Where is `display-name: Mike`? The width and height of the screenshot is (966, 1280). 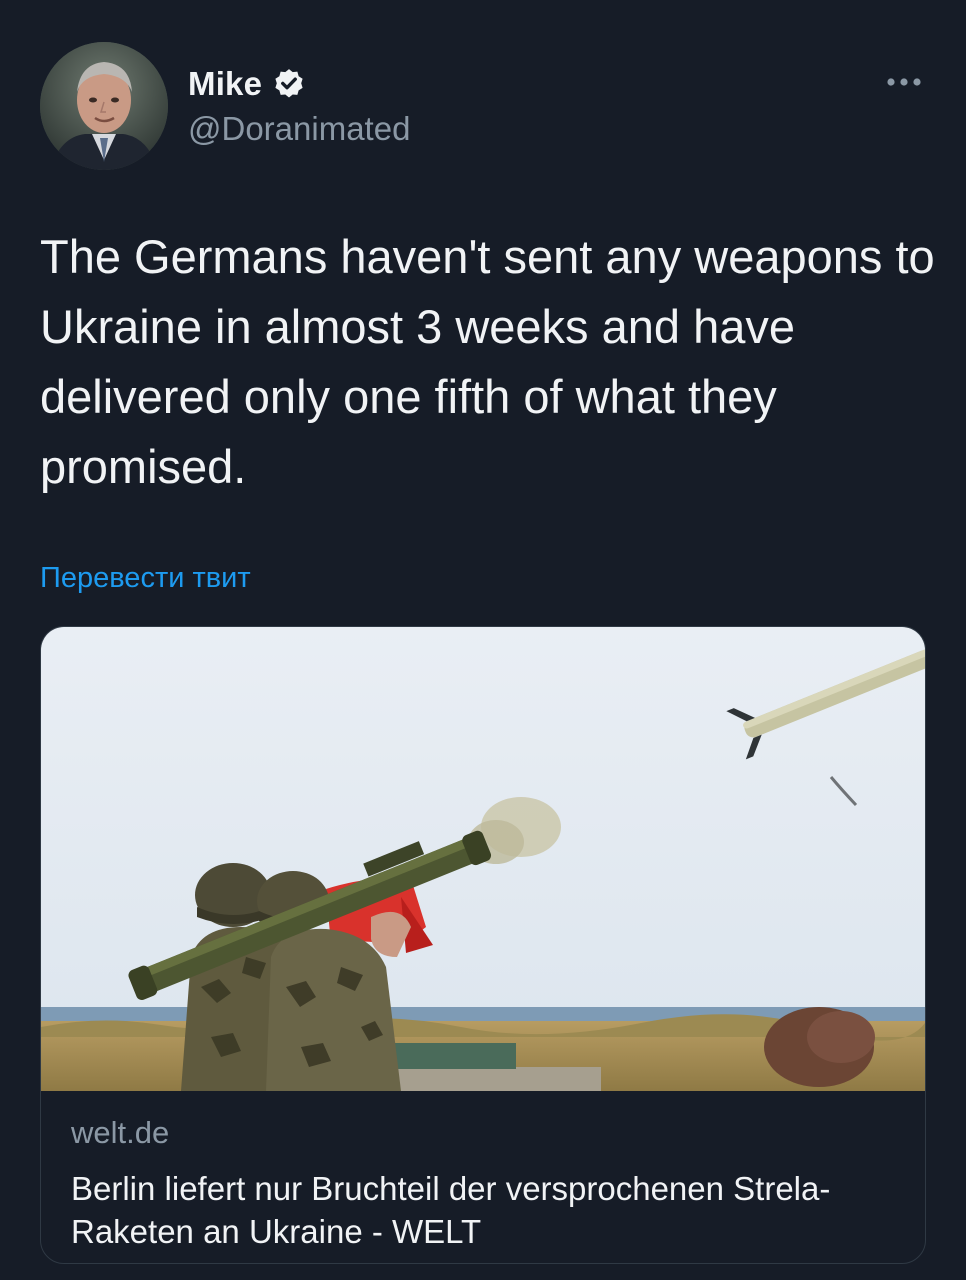 display-name: Mike is located at coordinates (225, 84).